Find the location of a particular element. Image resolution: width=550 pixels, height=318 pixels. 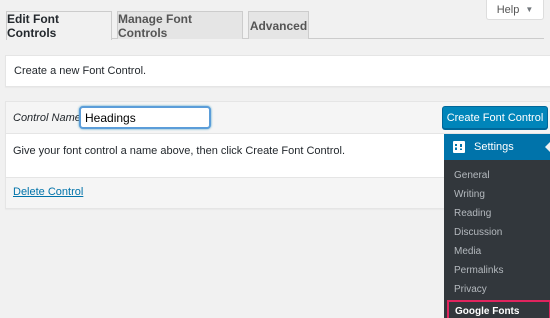

notice-box: Create a new Font Control. is located at coordinates (277, 71).